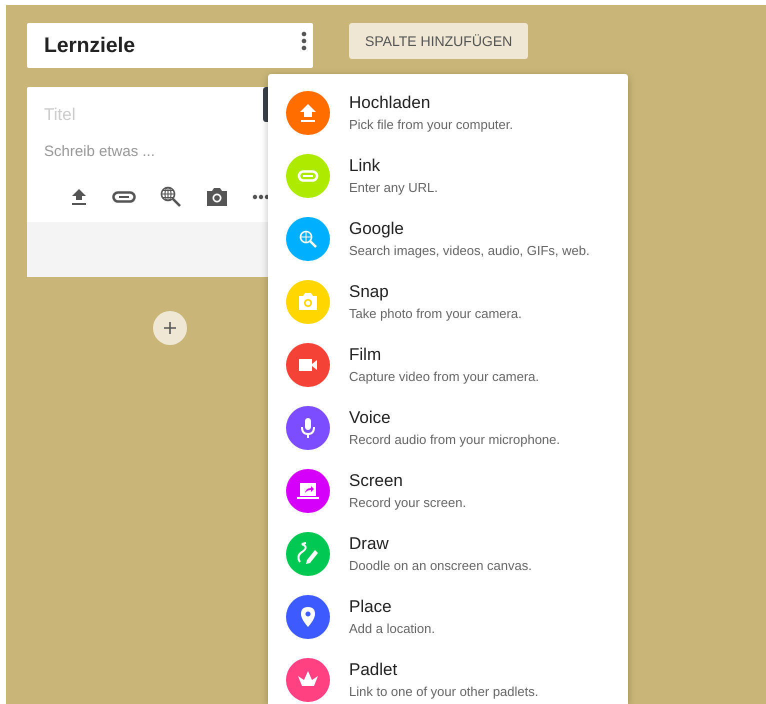 The height and width of the screenshot is (704, 766). I want to click on menu-item: Google Search images, videos, audio, GIFs, web., so click(448, 238).